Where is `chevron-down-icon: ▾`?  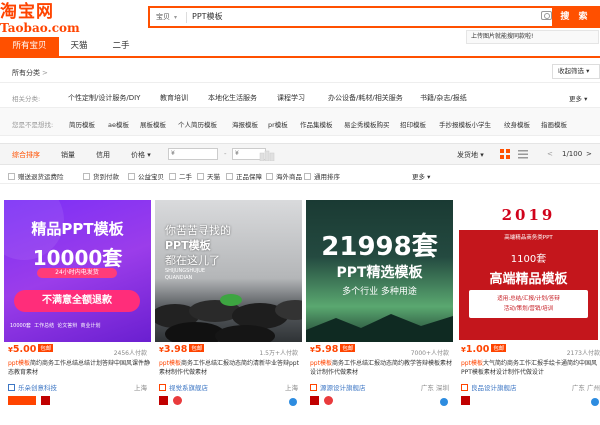 chevron-down-icon: ▾ is located at coordinates (176, 17).